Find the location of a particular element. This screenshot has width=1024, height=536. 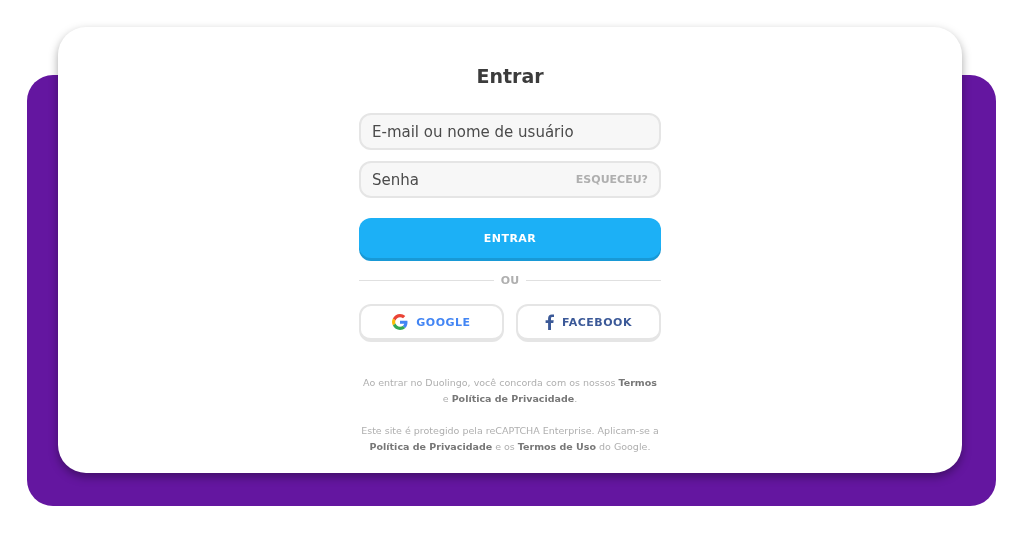

divider-label: OU is located at coordinates (510, 280).